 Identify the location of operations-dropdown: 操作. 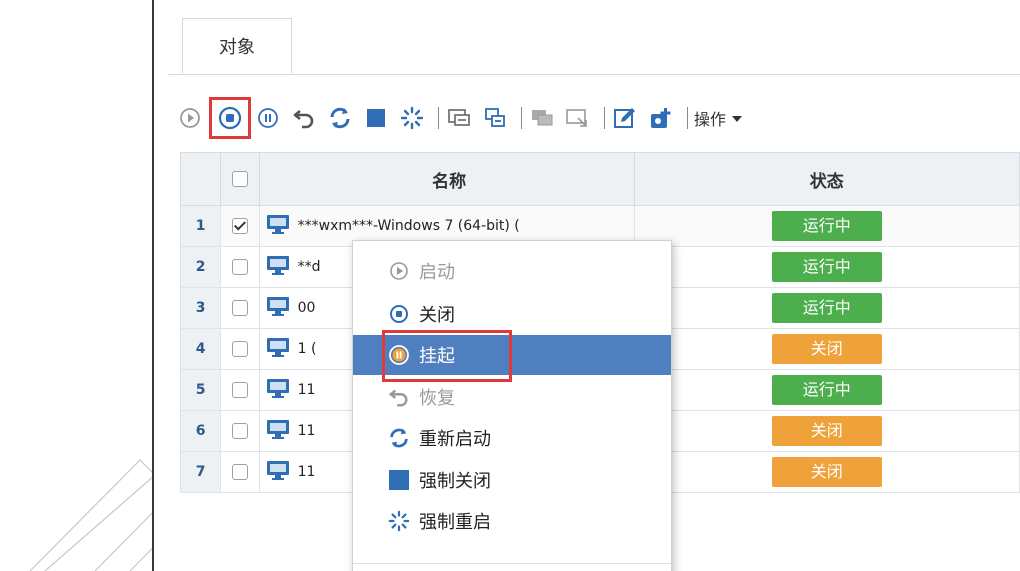
(718, 118).